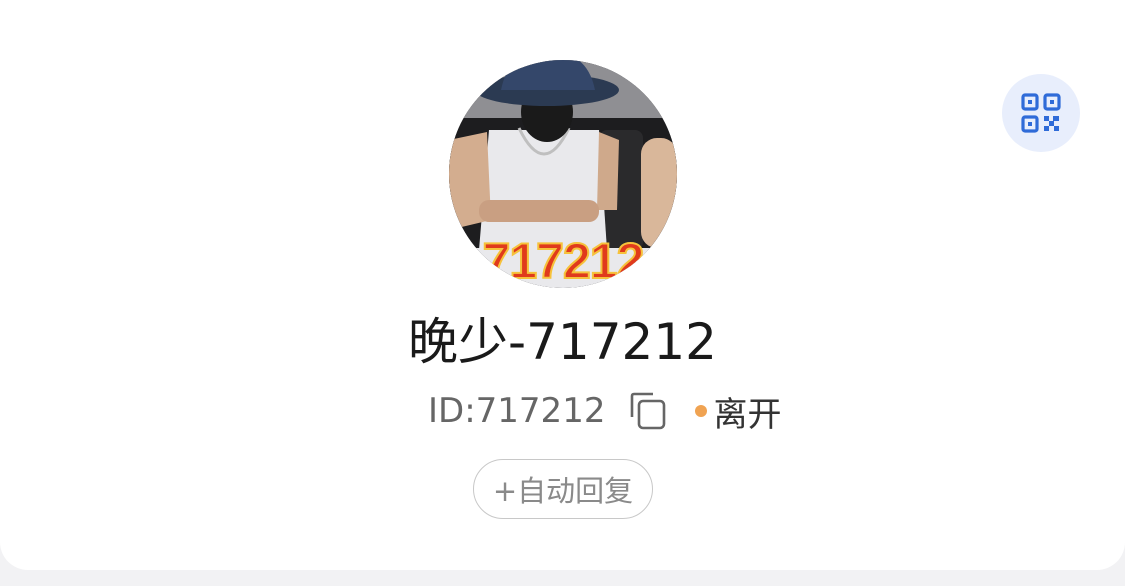  Describe the element at coordinates (562, 342) in the screenshot. I see `profile-name: 晚少-717212` at that location.